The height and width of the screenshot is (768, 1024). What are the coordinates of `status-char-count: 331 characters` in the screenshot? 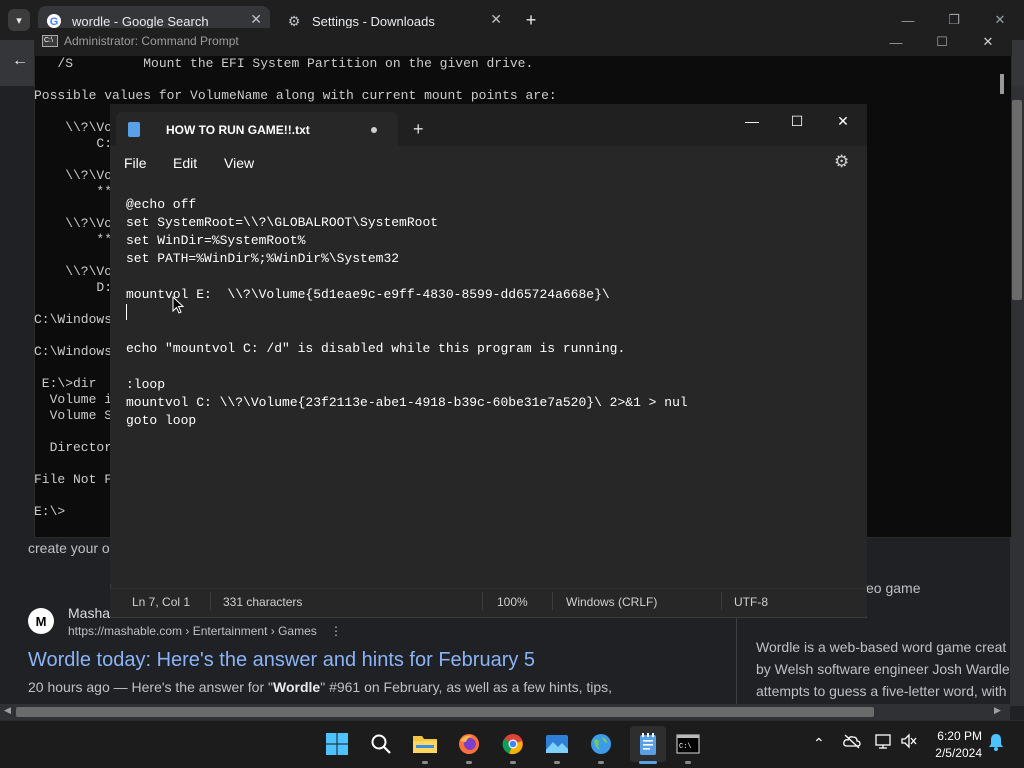 It's located at (263, 602).